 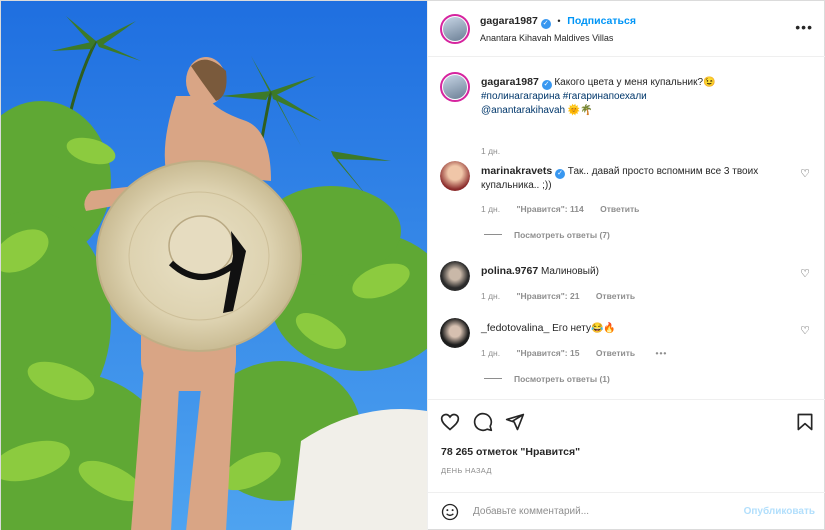 What do you see at coordinates (515, 328) in the screenshot?
I see `comment-username: _fedotovalina_` at bounding box center [515, 328].